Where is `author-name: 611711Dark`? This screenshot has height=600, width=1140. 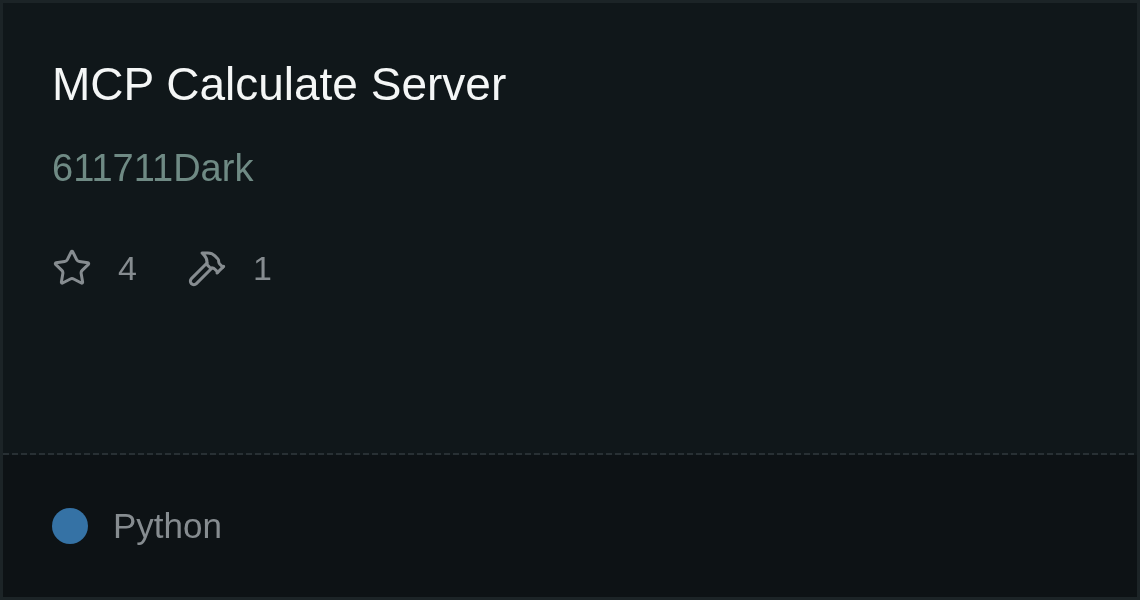 author-name: 611711Dark is located at coordinates (153, 169).